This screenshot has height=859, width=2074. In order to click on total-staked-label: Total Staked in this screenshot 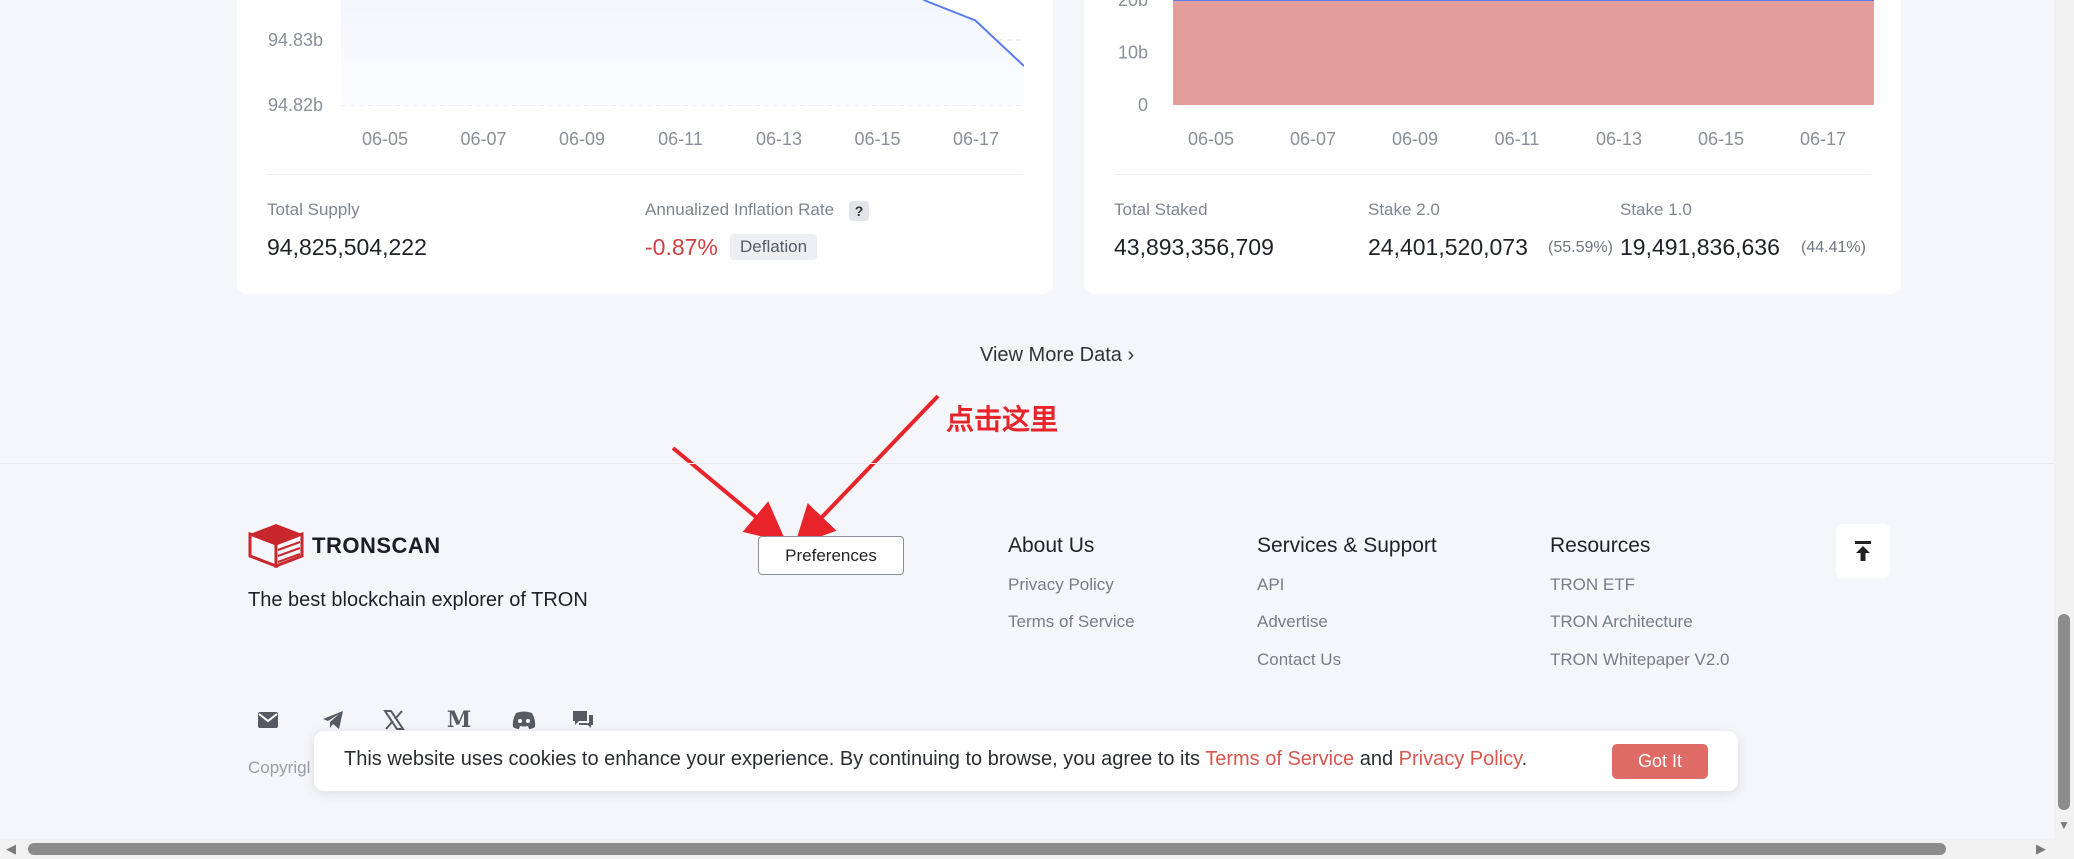, I will do `click(1161, 209)`.